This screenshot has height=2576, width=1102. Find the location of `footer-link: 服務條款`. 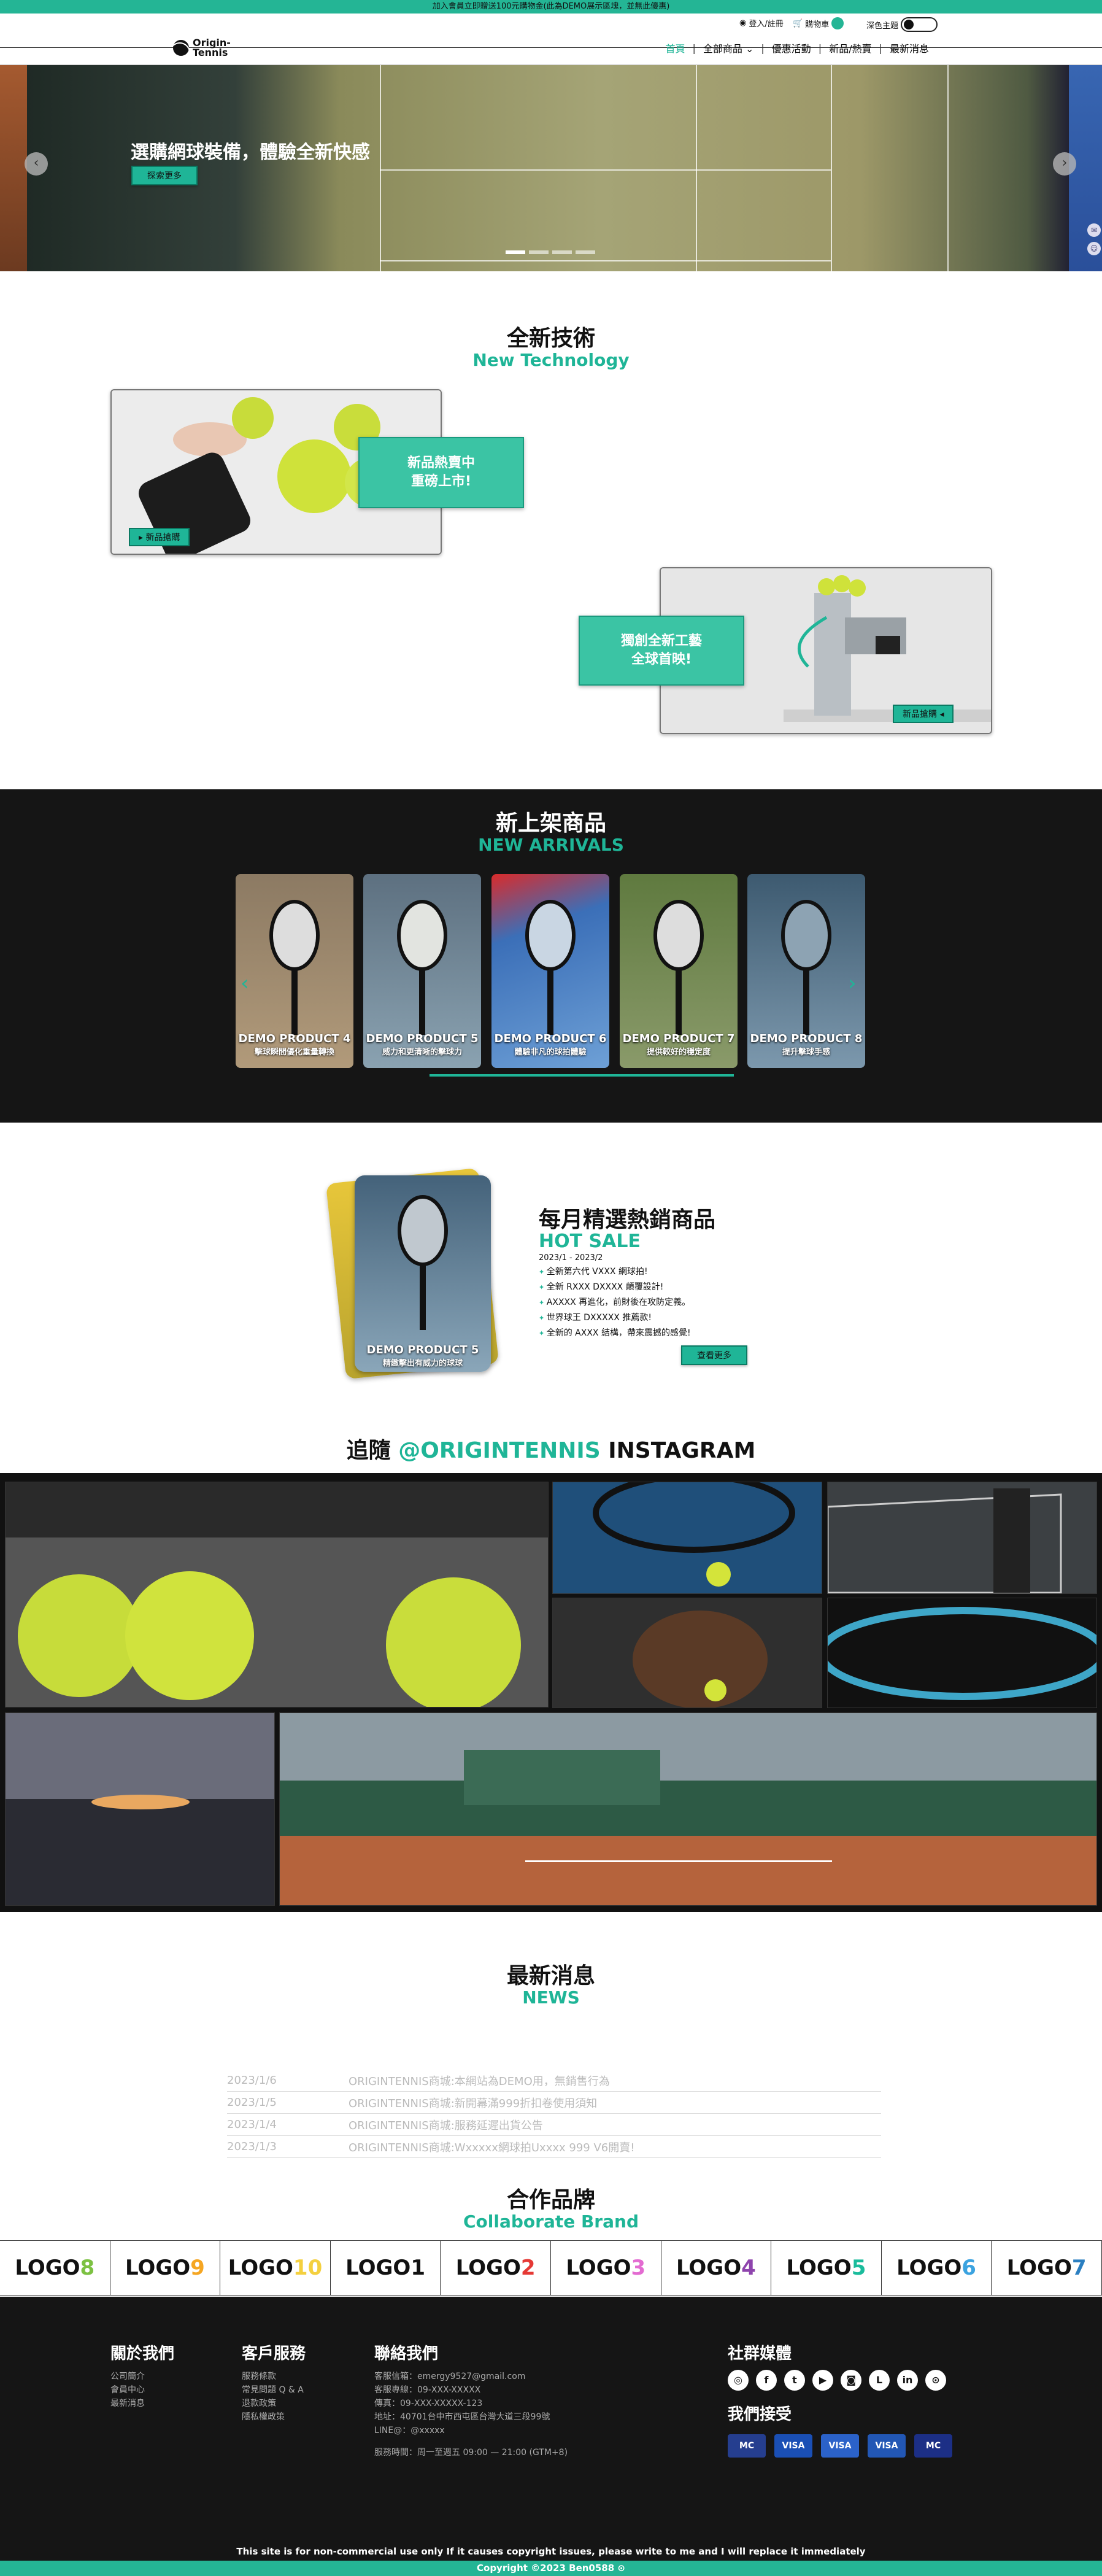

footer-link: 服務條款 is located at coordinates (274, 2376).